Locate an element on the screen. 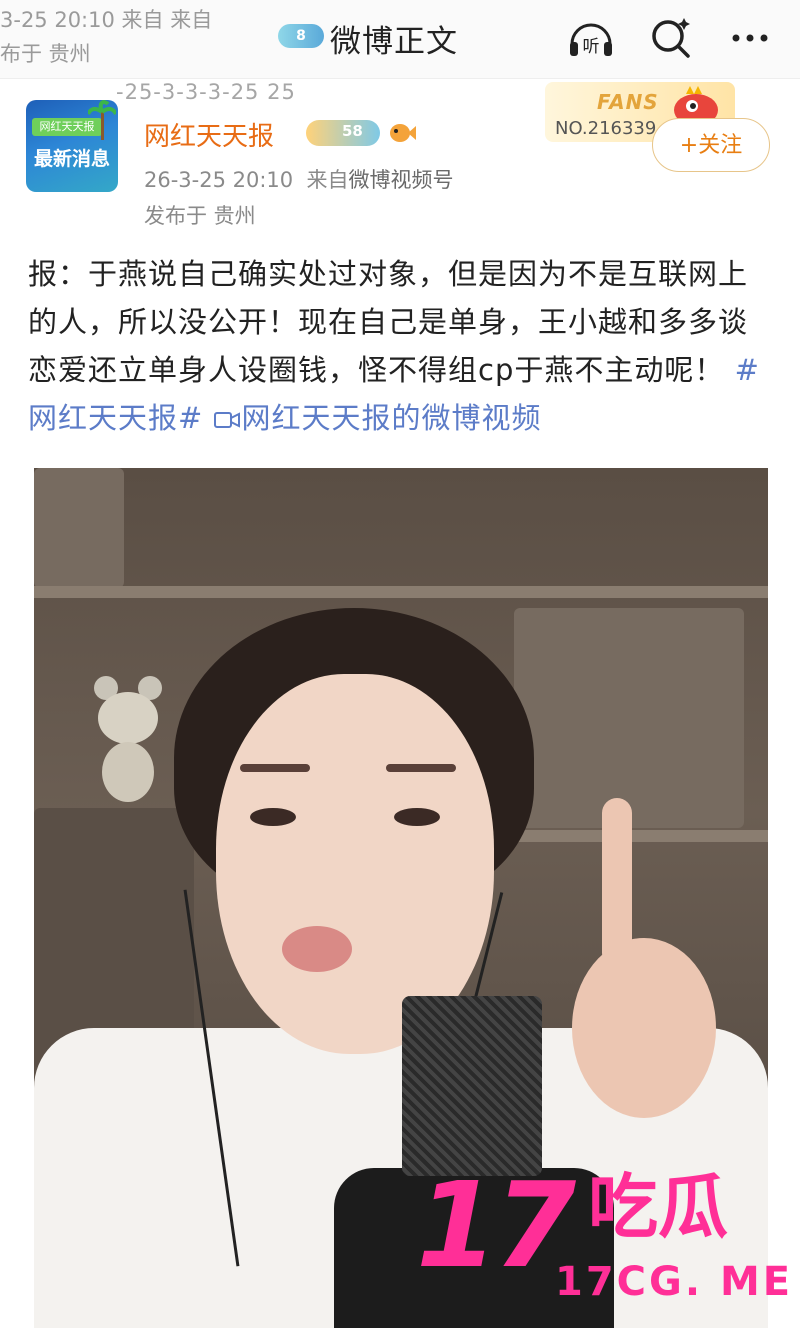  listen-label: 听 is located at coordinates (591, 47).